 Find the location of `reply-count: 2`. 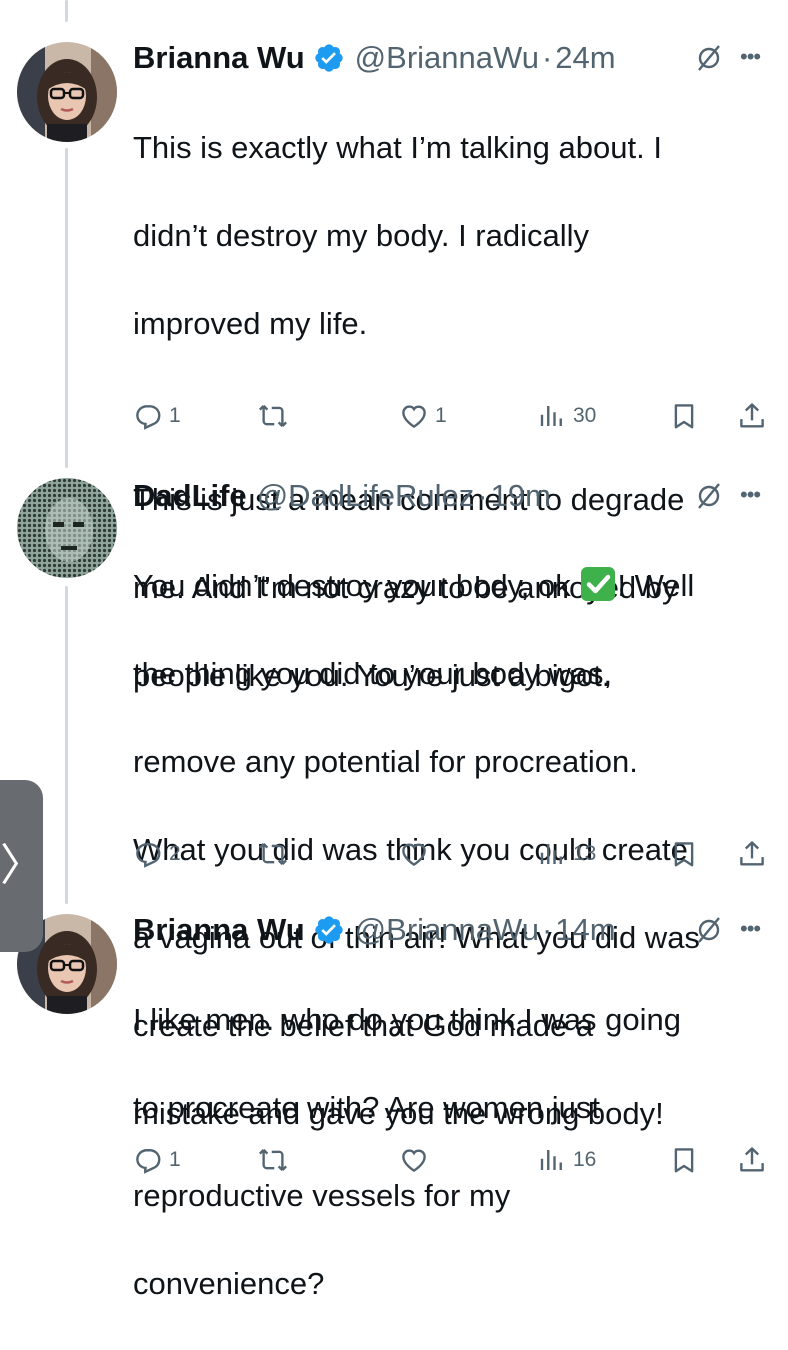

reply-count: 2 is located at coordinates (175, 853).